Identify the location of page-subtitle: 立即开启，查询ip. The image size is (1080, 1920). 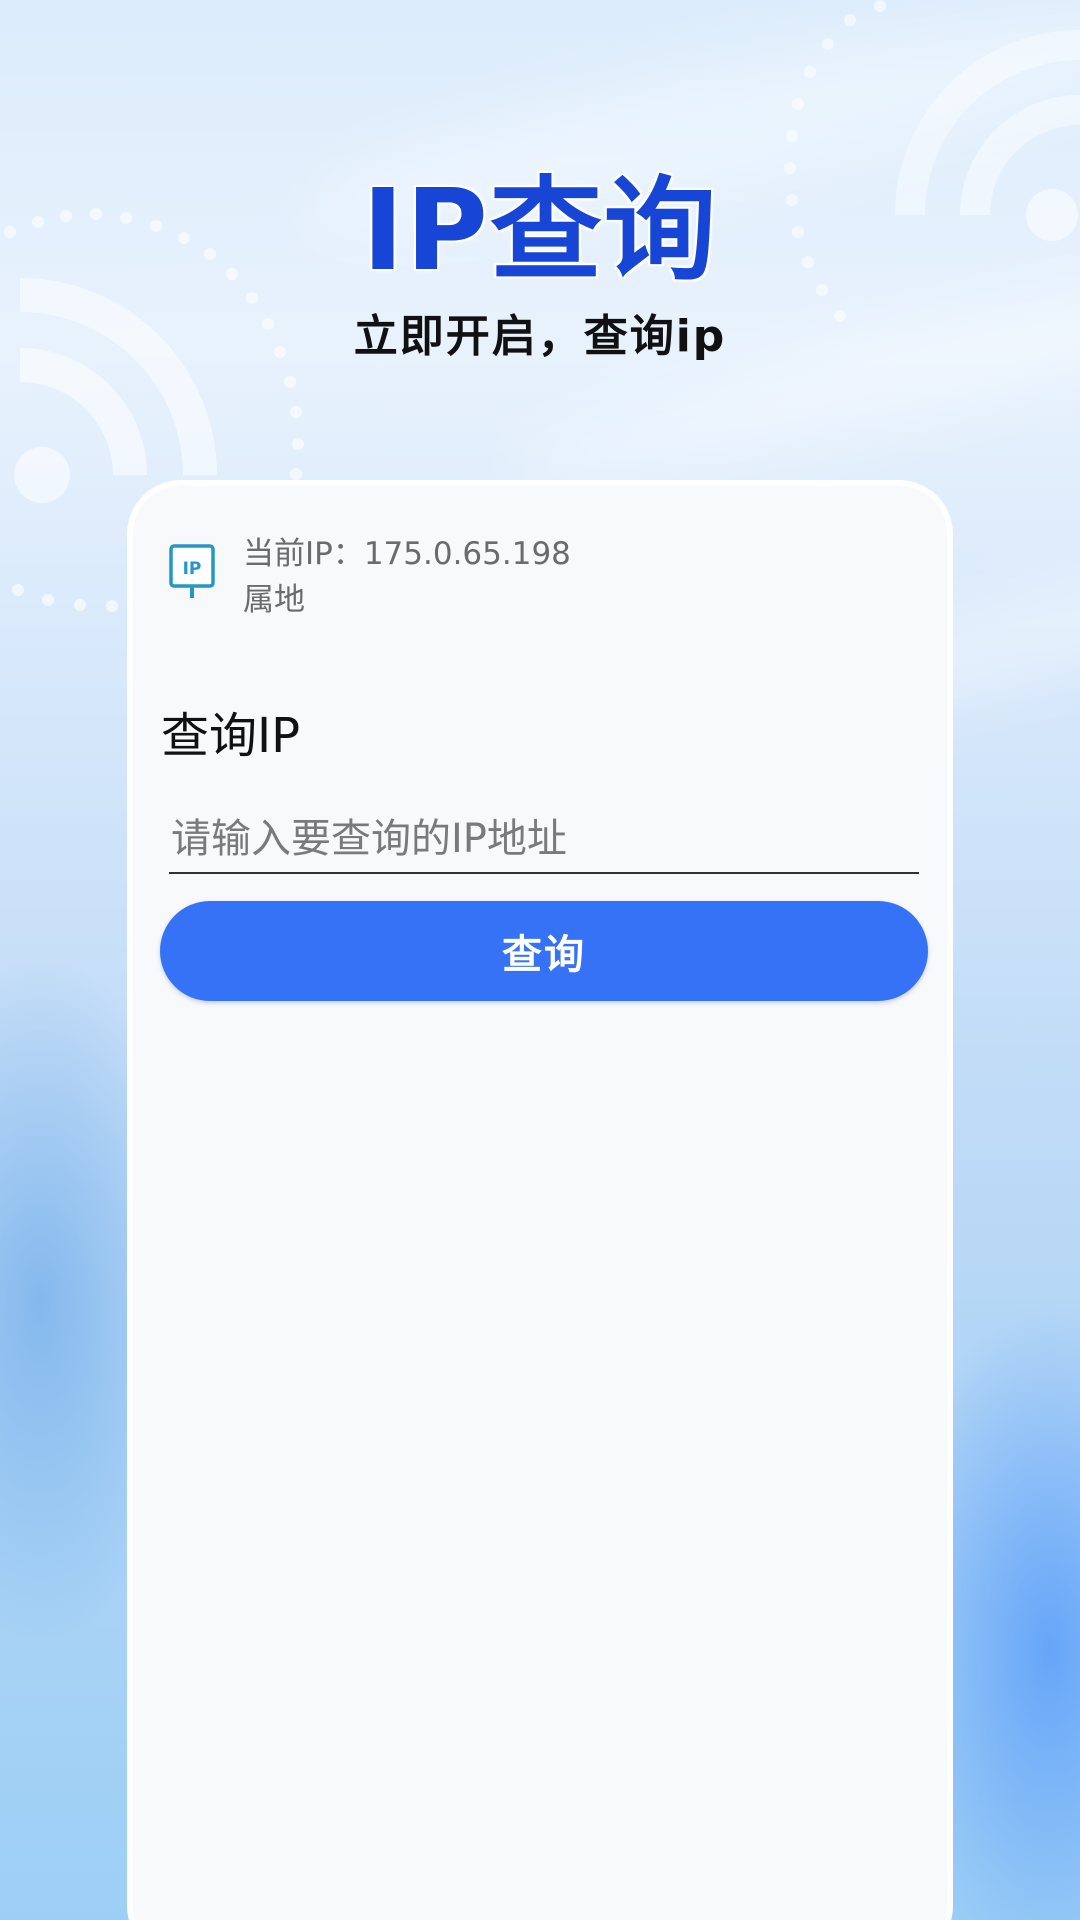
(540, 336).